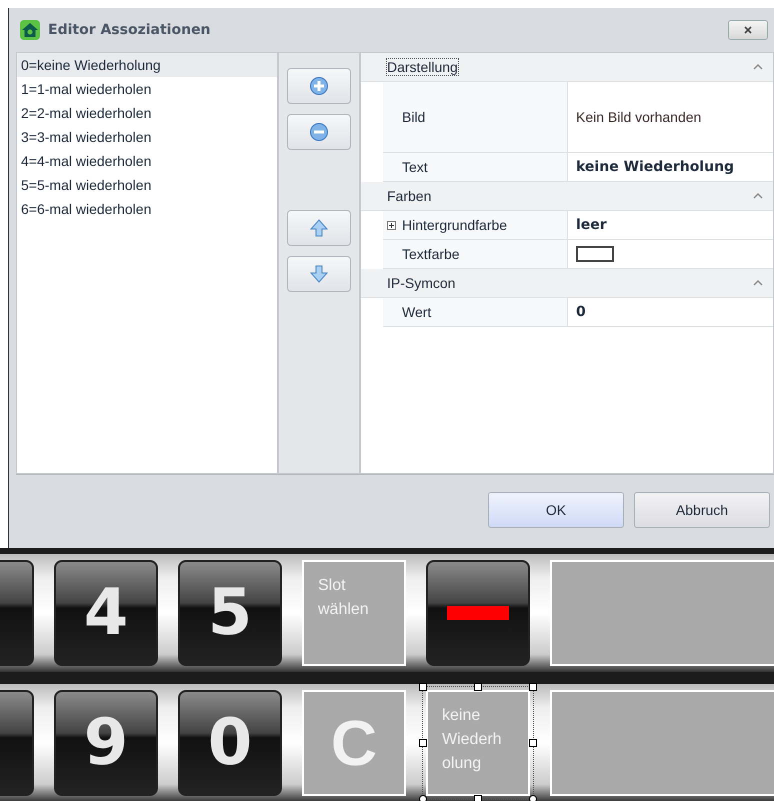  What do you see at coordinates (639, 117) in the screenshot?
I see `property-value: Kein Bild vorhanden` at bounding box center [639, 117].